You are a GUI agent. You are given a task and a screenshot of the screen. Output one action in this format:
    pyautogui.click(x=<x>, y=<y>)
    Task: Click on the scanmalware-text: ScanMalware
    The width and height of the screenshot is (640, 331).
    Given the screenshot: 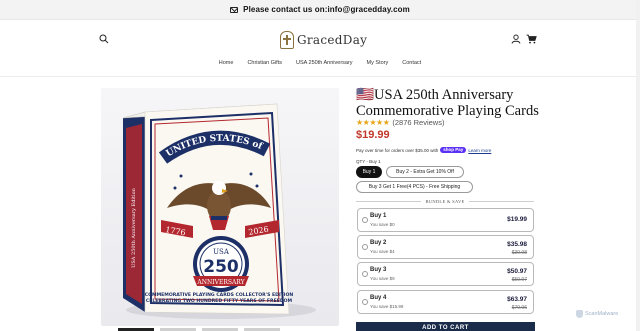 What is the action you would take?
    pyautogui.click(x=602, y=314)
    